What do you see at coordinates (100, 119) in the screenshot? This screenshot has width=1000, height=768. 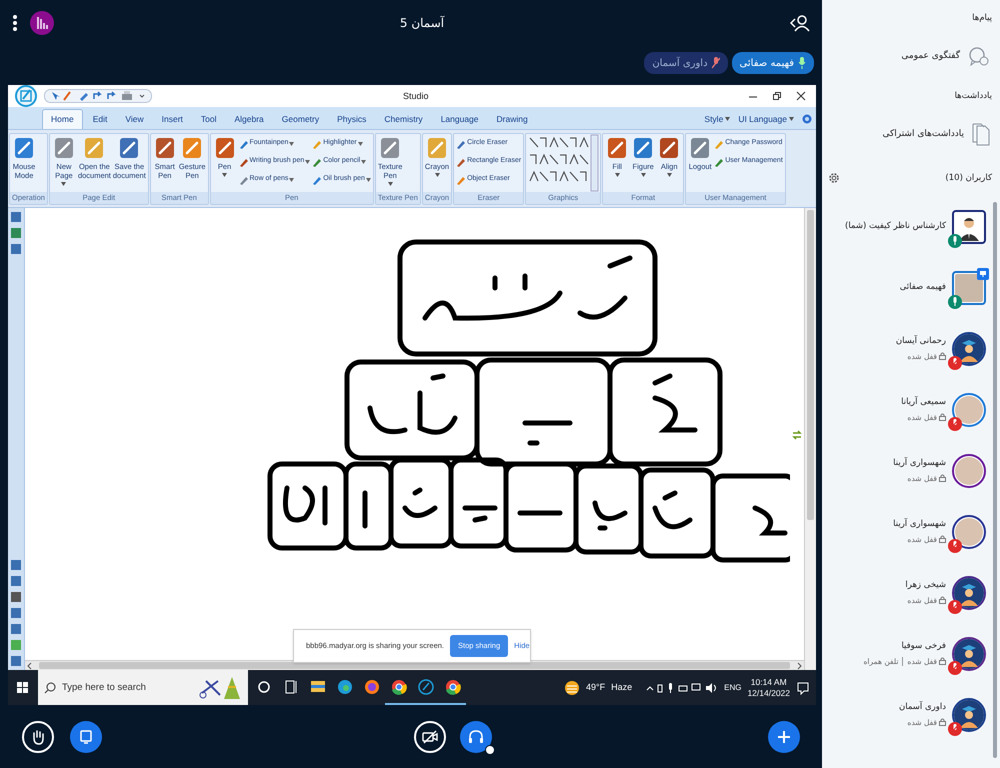 I see `ribbon-tab: Edit` at bounding box center [100, 119].